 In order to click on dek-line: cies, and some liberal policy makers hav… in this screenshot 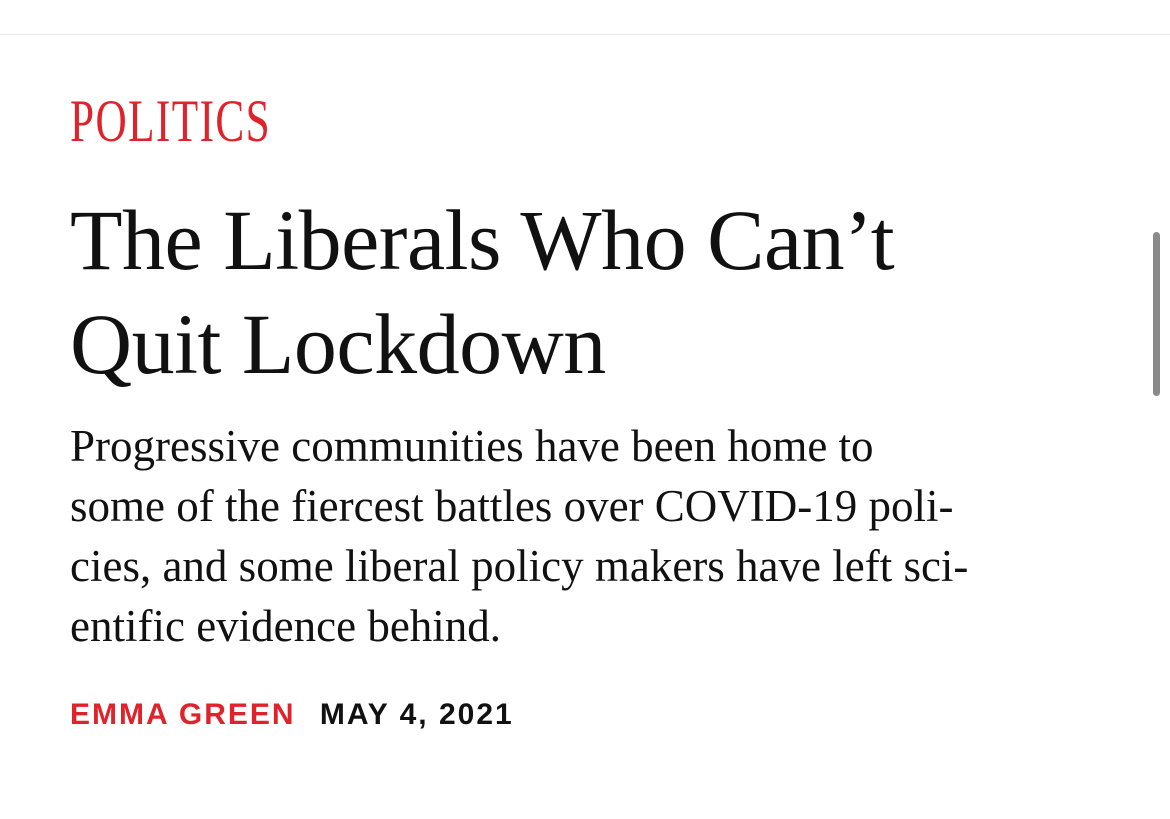, I will do `click(519, 566)`.